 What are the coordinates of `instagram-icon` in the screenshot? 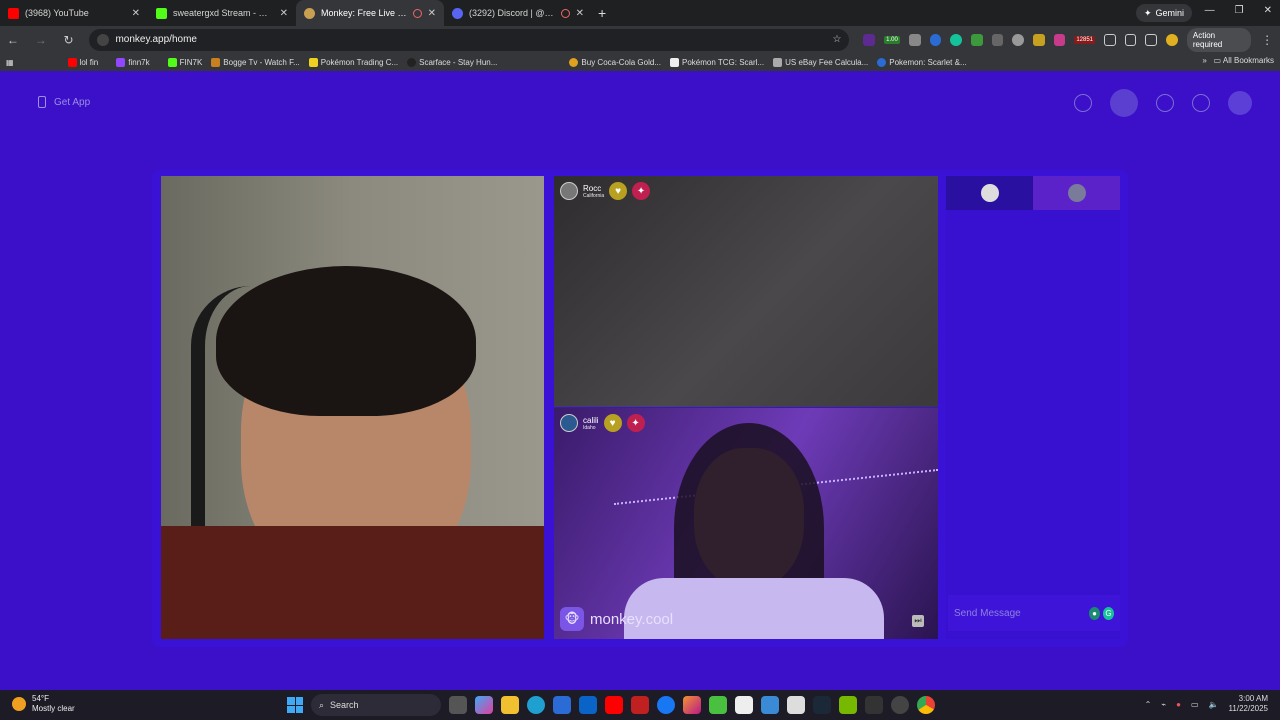 It's located at (692, 705).